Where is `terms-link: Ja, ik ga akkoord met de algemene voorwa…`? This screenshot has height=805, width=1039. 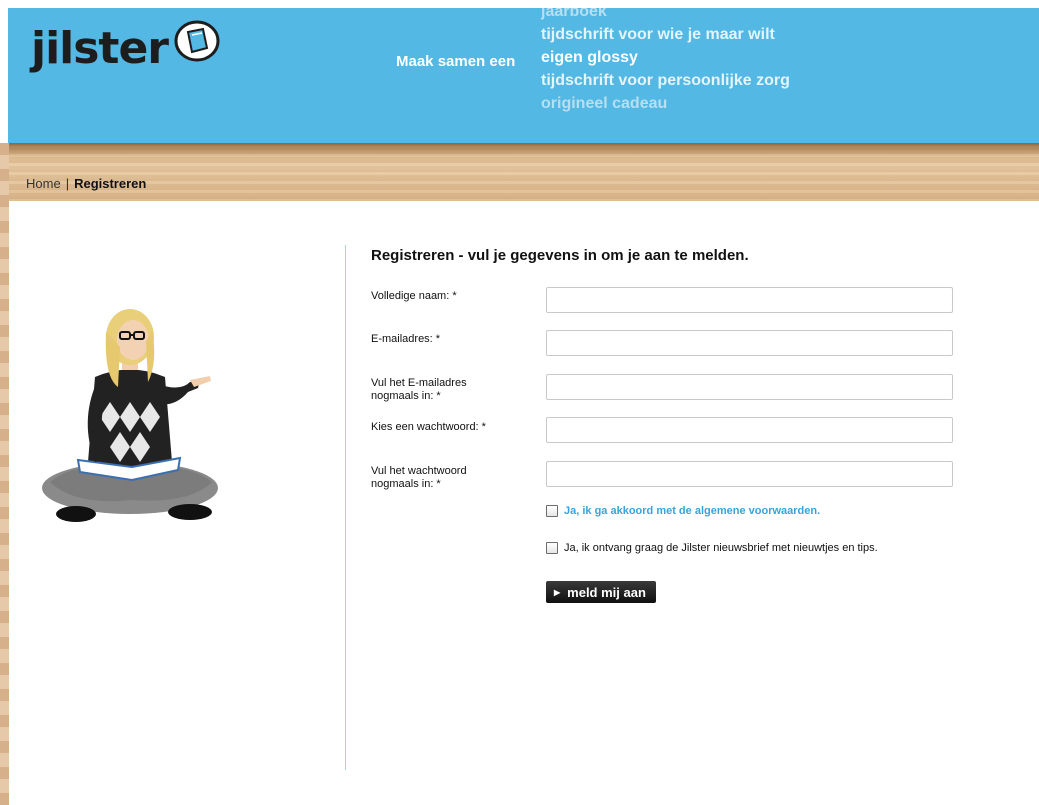 terms-link: Ja, ik ga akkoord met de algemene voorwa… is located at coordinates (692, 511).